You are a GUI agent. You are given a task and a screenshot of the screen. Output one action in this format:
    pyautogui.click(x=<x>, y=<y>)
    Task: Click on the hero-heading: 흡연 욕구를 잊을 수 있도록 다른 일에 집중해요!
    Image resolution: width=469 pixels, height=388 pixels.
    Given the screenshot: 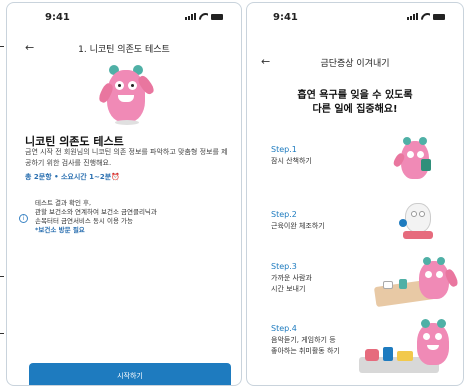 What is the action you would take?
    pyautogui.click(x=355, y=103)
    